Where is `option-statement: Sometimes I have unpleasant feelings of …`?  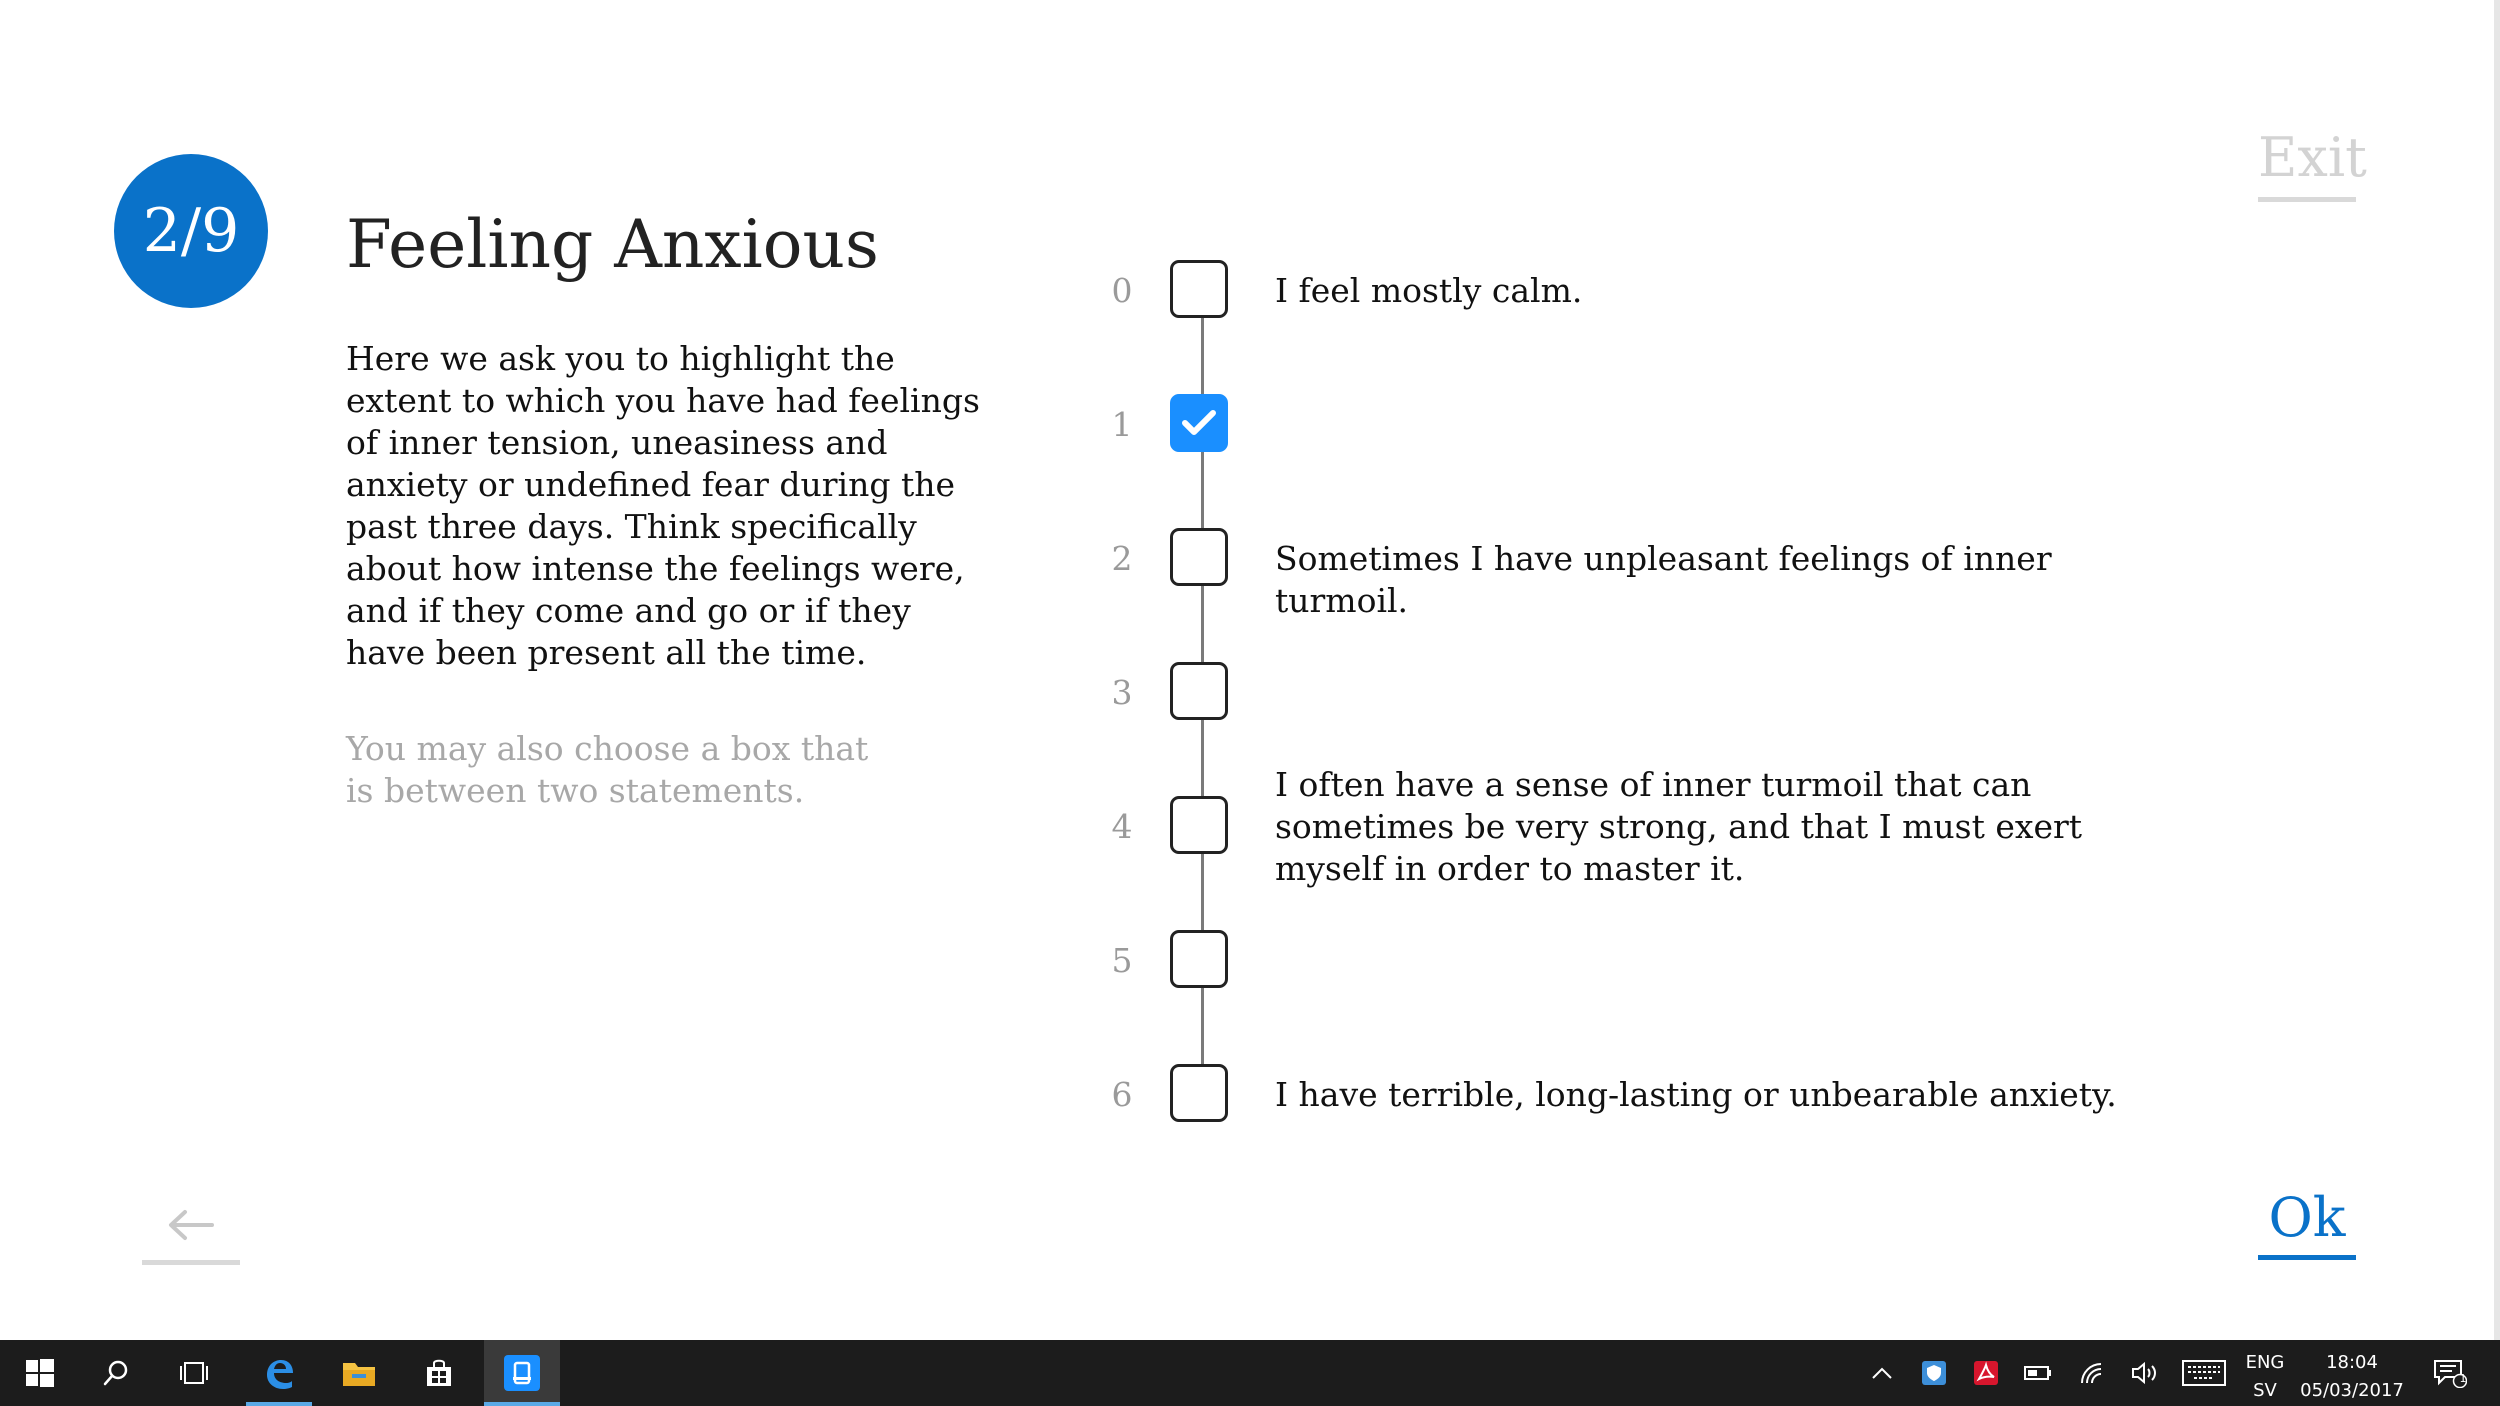
option-statement: Sometimes I have unpleasant feelings of … is located at coordinates (1663, 579).